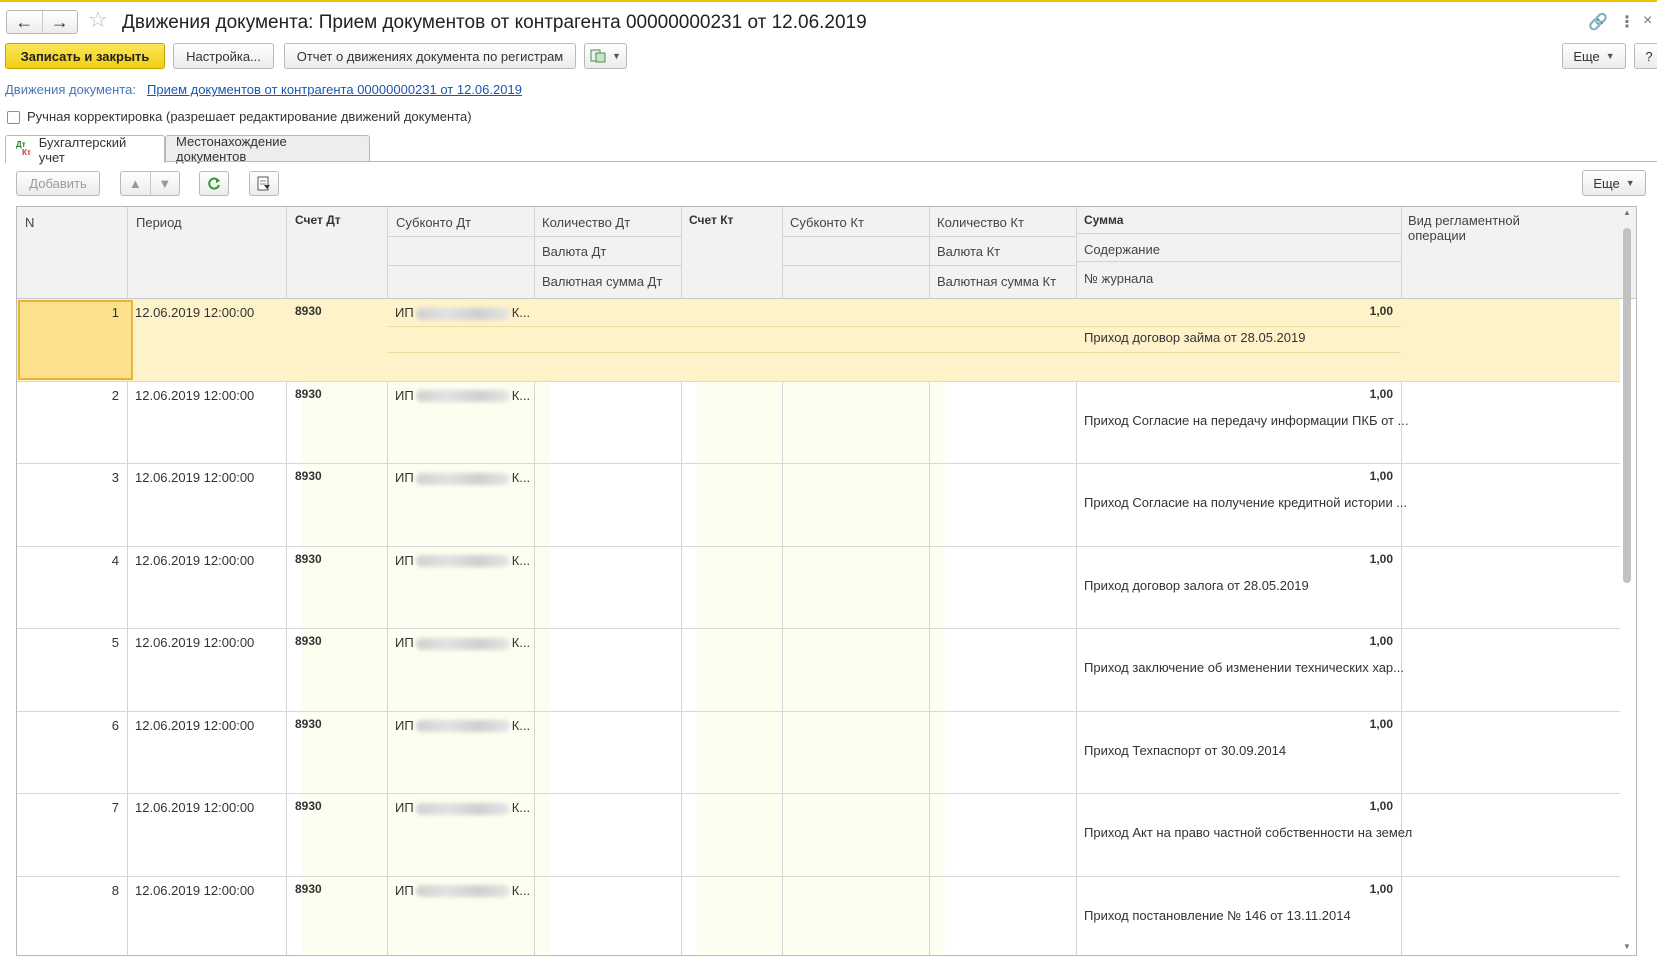 The width and height of the screenshot is (1657, 963). What do you see at coordinates (1594, 56) in the screenshot?
I see `more-button: Еще ▼` at bounding box center [1594, 56].